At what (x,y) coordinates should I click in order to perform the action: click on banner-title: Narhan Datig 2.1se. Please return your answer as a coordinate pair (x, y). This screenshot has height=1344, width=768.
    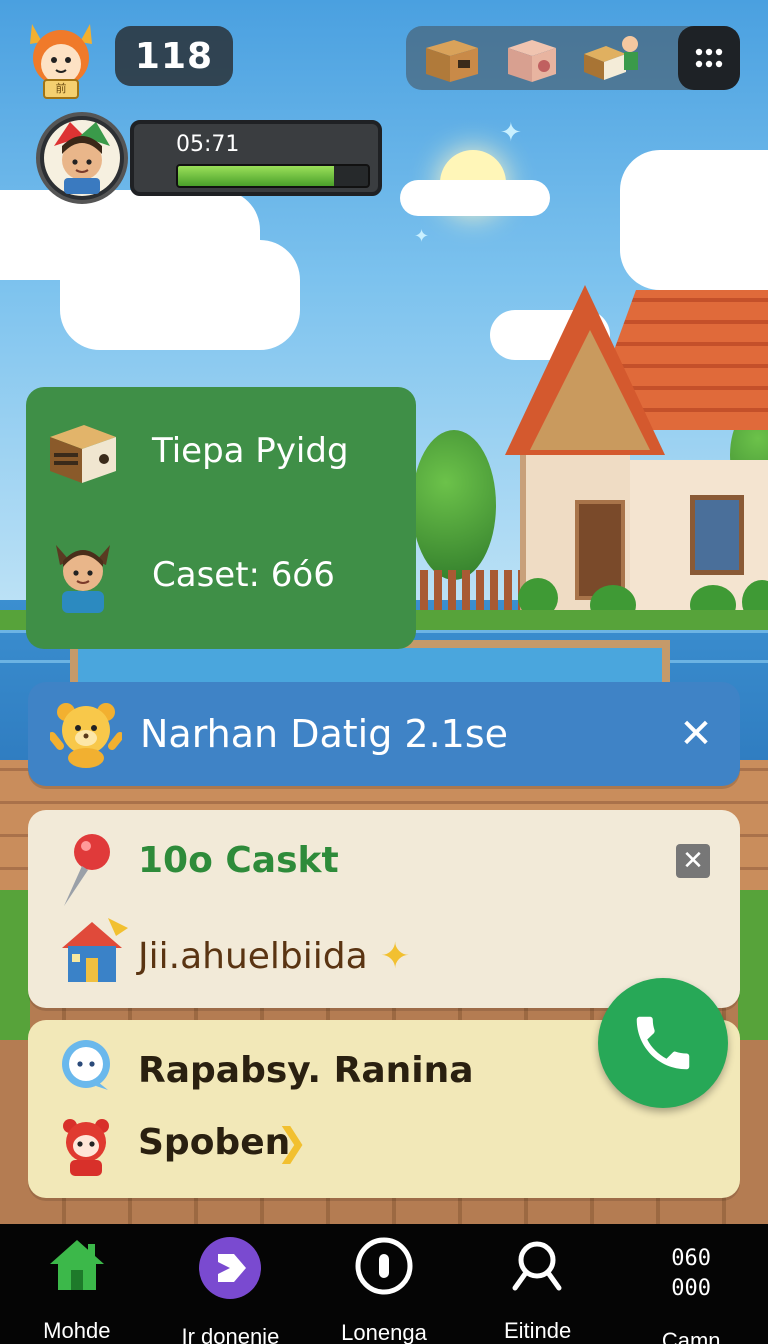
    Looking at the image, I should click on (324, 734).